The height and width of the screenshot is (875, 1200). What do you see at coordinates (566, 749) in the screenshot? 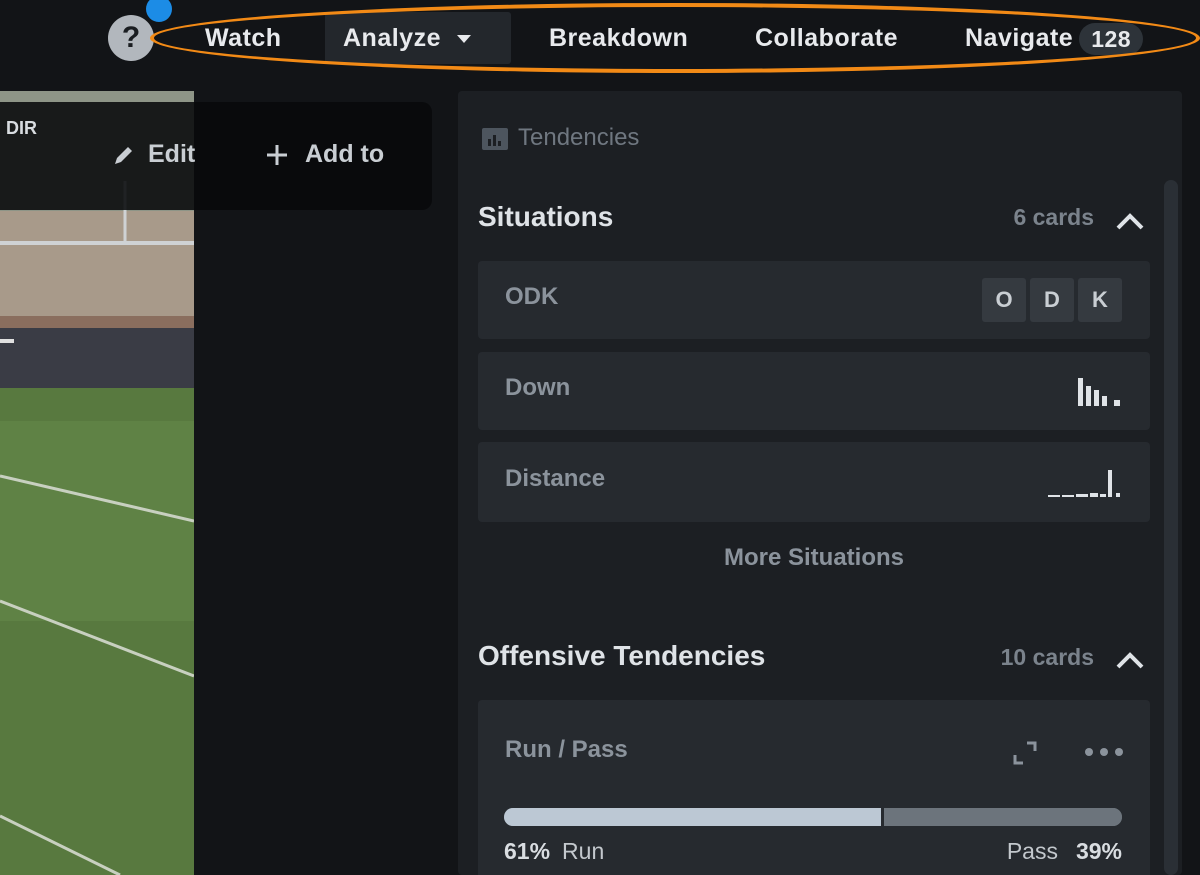
I see `run-pass-label: Run / Pass` at bounding box center [566, 749].